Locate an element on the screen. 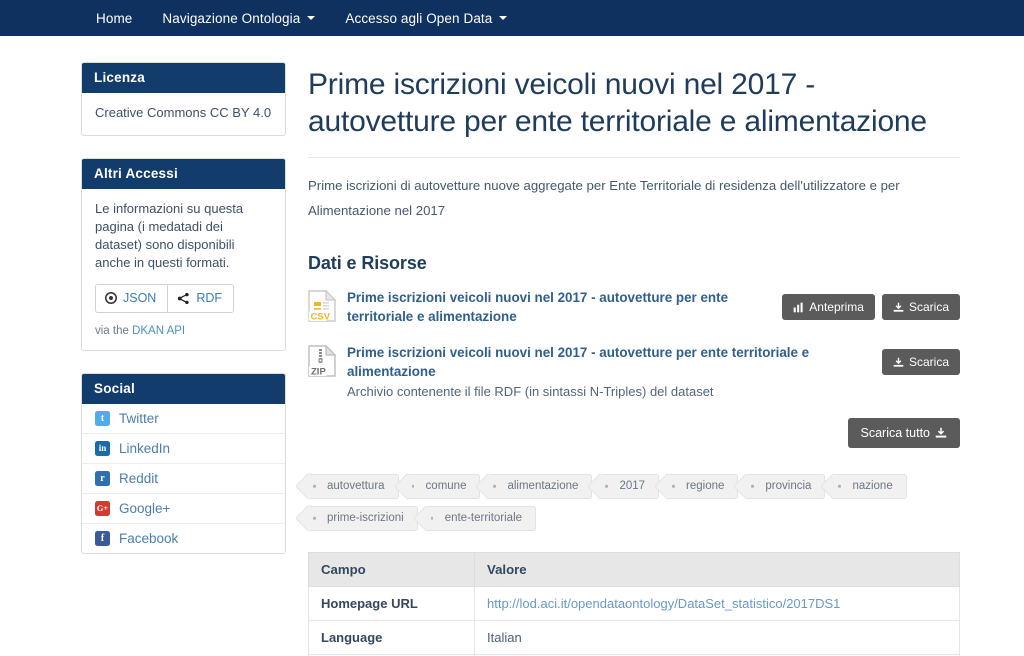 This screenshot has height=656, width=1024. license-panel: Licenza Creative Commons CC BY 4.0 is located at coordinates (183, 99).